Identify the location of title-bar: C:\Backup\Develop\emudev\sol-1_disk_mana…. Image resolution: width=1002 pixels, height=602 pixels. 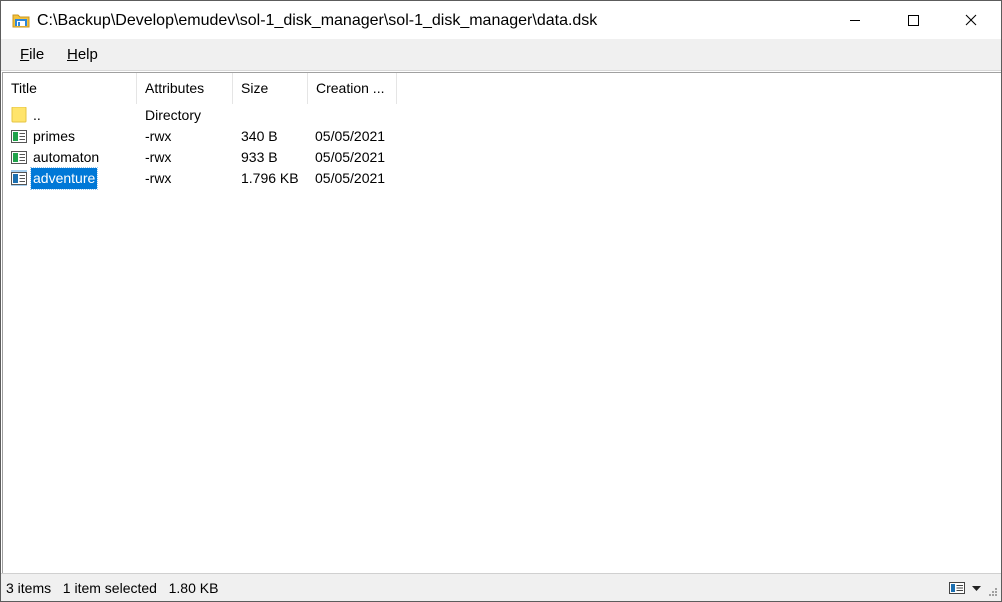
(501, 20).